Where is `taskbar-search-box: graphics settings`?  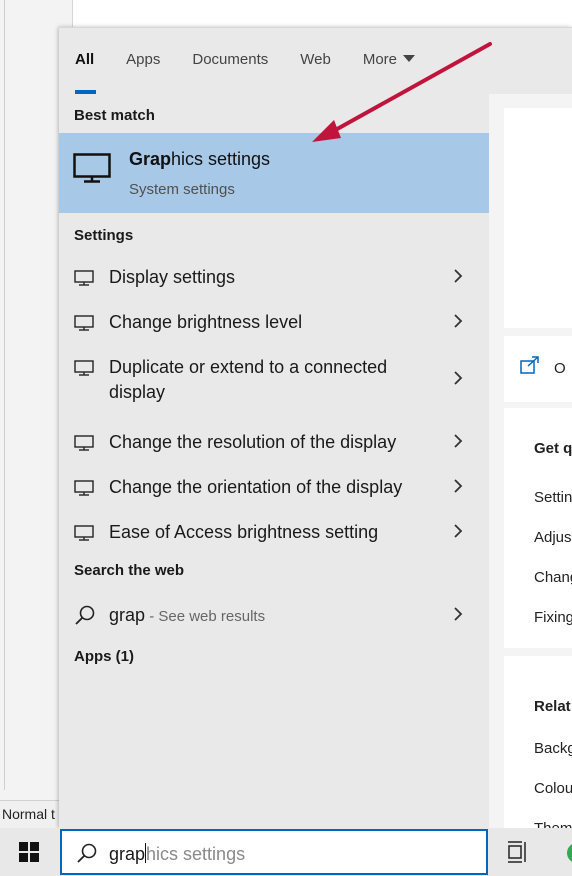 taskbar-search-box: graphics settings is located at coordinates (274, 852).